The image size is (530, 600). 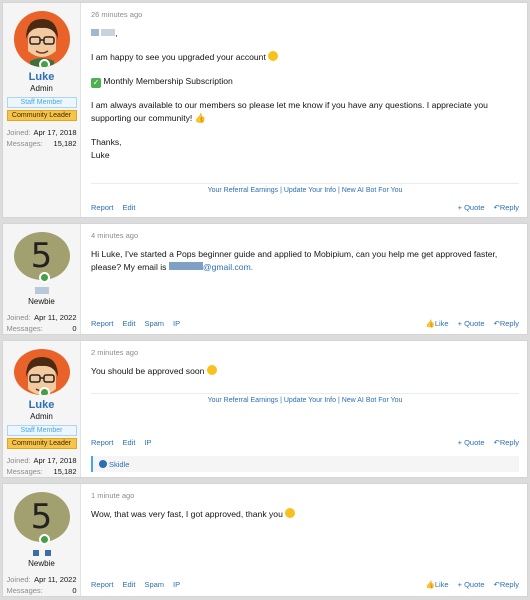 I want to click on email-link: @gmail.com., so click(x=228, y=267).